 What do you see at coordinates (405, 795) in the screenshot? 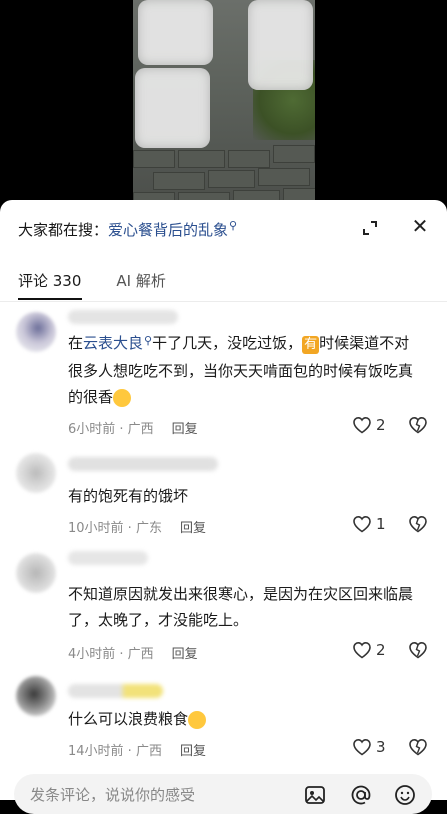
I see `emoji-picker-icon` at bounding box center [405, 795].